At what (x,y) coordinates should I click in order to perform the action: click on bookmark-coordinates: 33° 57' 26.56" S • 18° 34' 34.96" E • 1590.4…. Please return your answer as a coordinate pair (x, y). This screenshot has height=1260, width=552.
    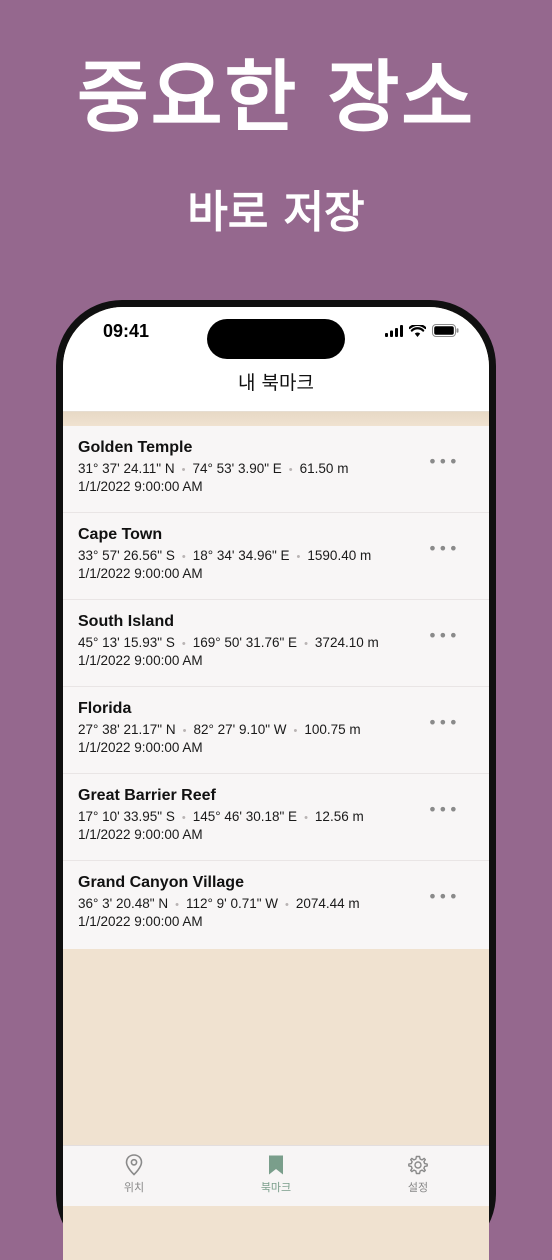
    Looking at the image, I should click on (224, 555).